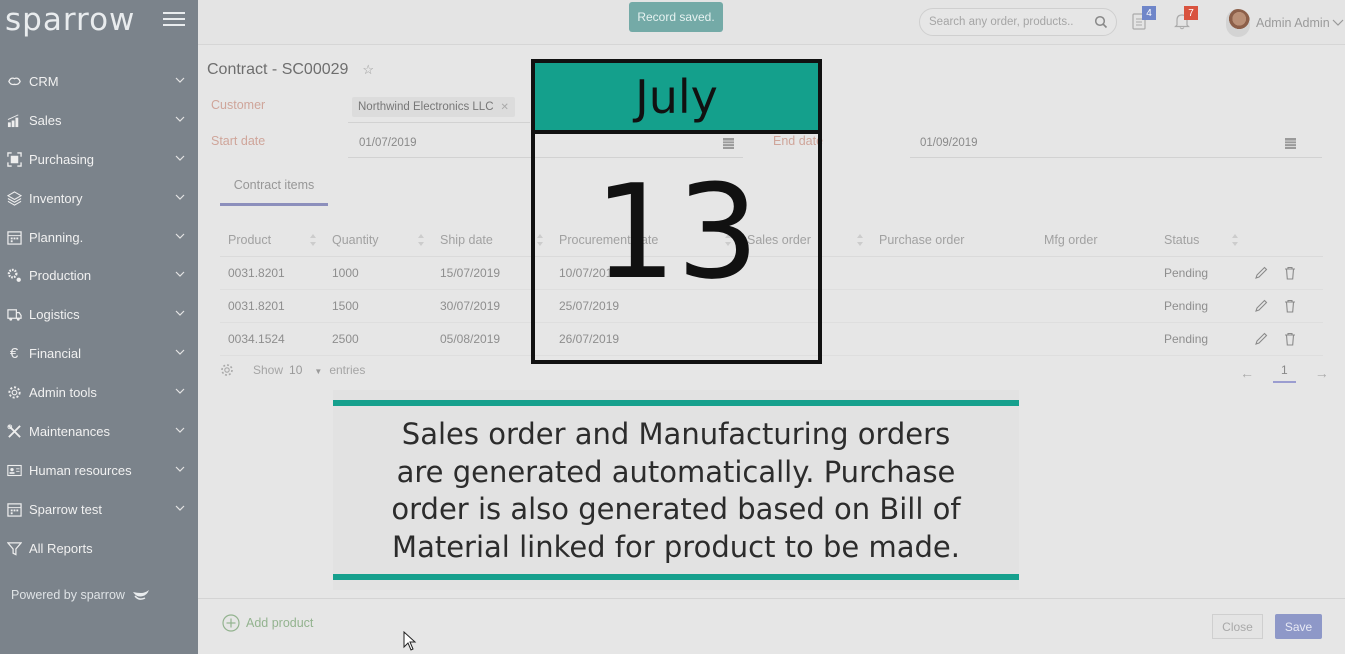 This screenshot has height=654, width=1345. I want to click on search-icon, so click(1101, 22).